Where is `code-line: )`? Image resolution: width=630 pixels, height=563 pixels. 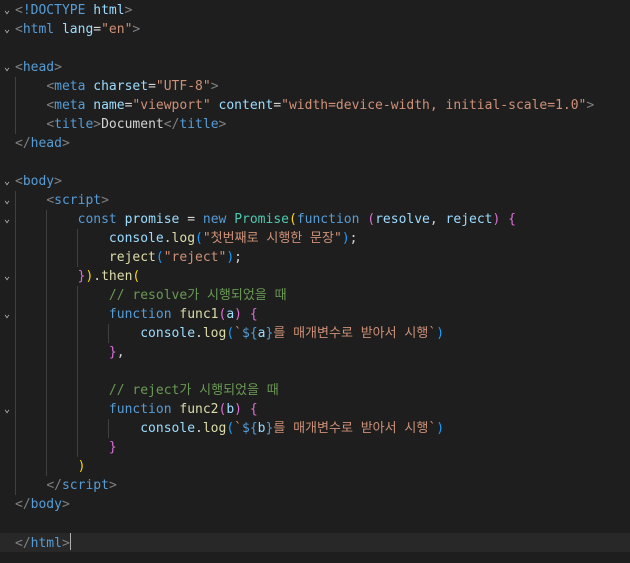 code-line: ) is located at coordinates (315, 466).